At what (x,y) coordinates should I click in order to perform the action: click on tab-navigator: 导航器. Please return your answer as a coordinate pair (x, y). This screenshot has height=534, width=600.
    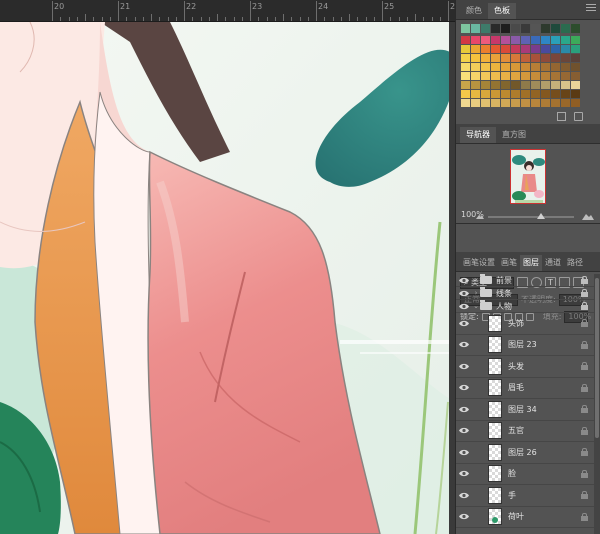
    Looking at the image, I should click on (478, 135).